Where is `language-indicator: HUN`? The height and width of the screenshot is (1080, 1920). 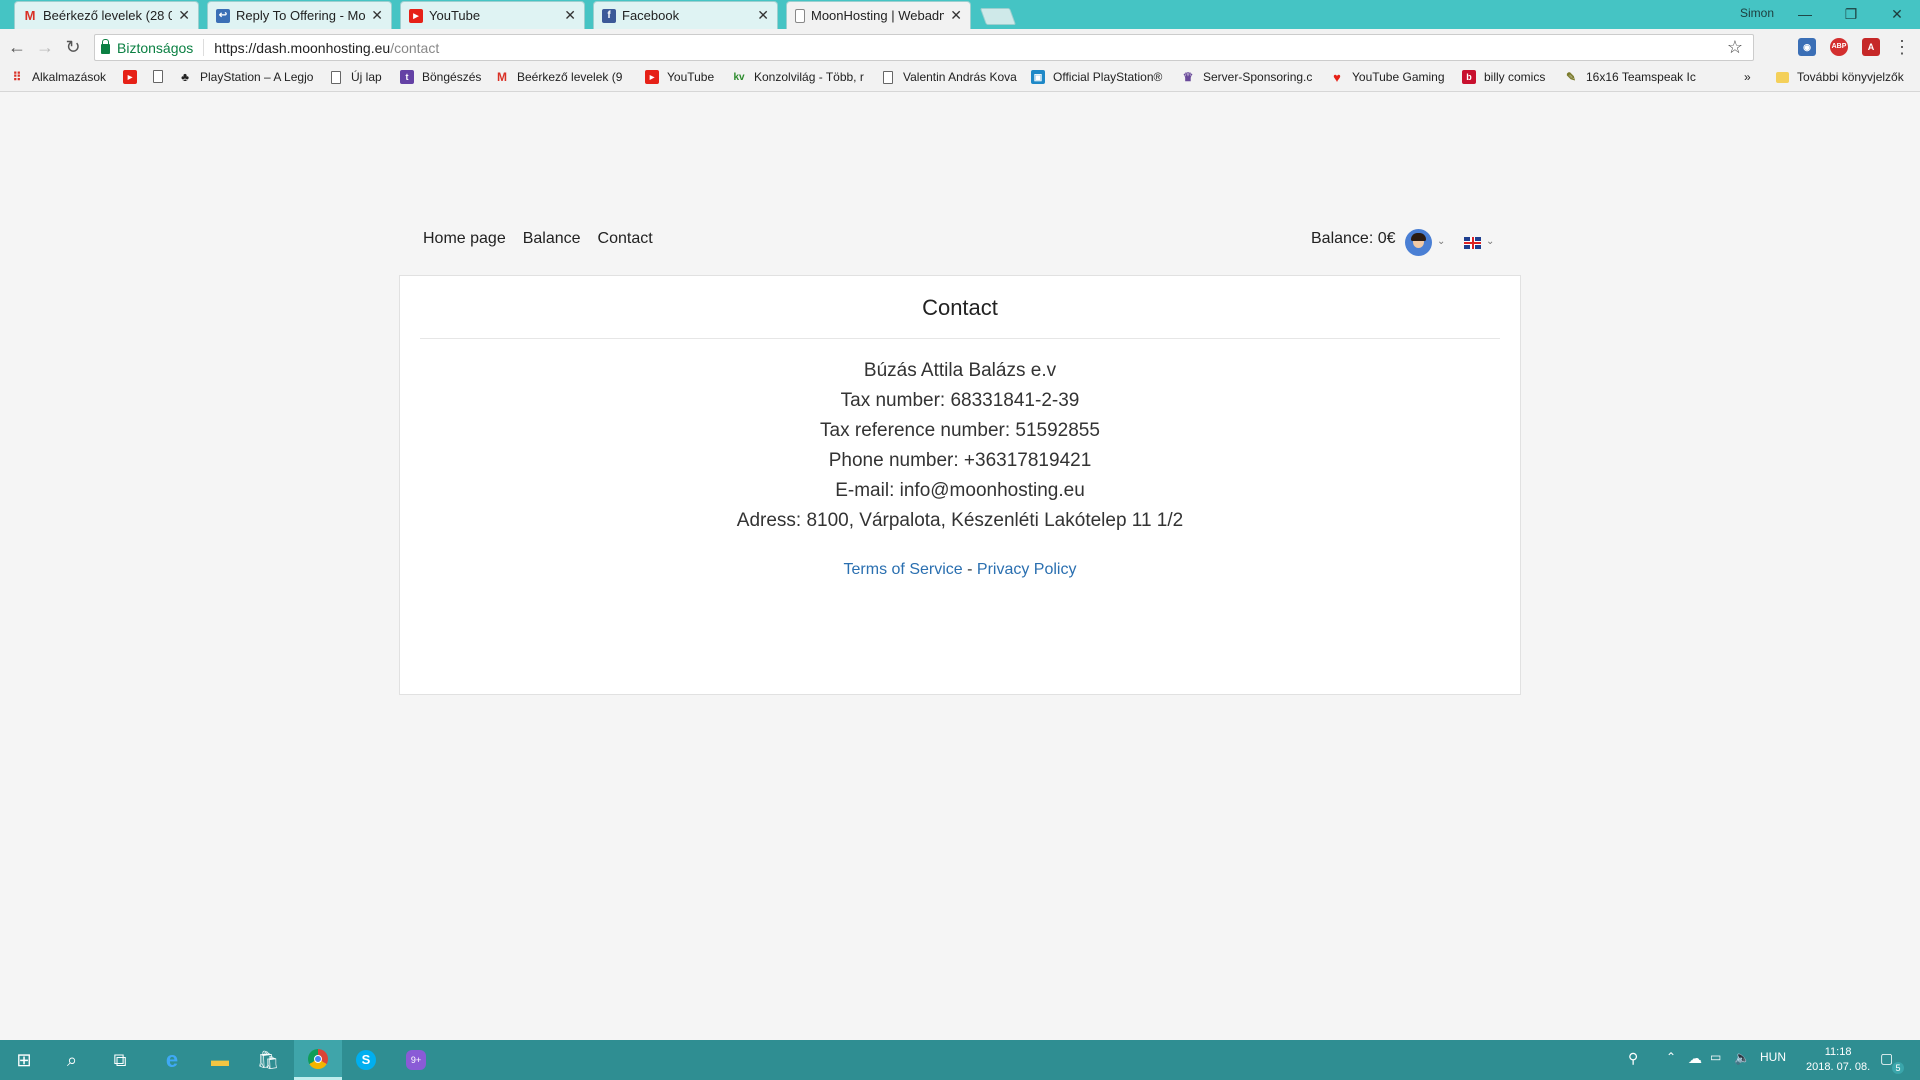 language-indicator: HUN is located at coordinates (1773, 1057).